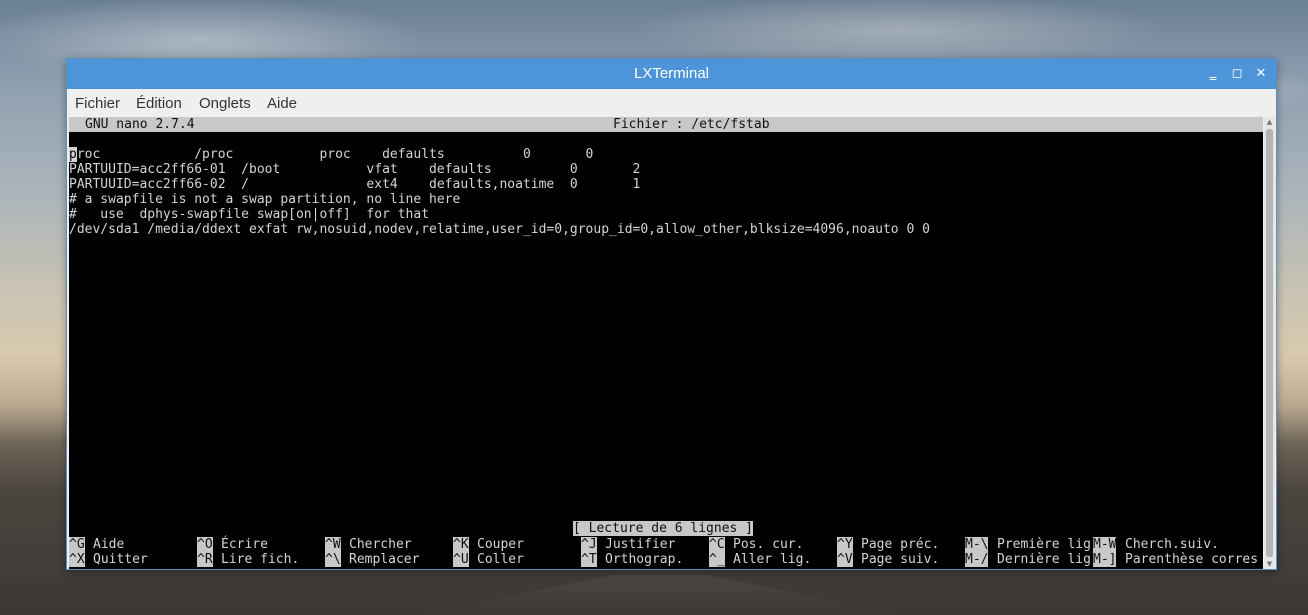 The width and height of the screenshot is (1308, 615). What do you see at coordinates (73, 154) in the screenshot?
I see `text-cursor: p` at bounding box center [73, 154].